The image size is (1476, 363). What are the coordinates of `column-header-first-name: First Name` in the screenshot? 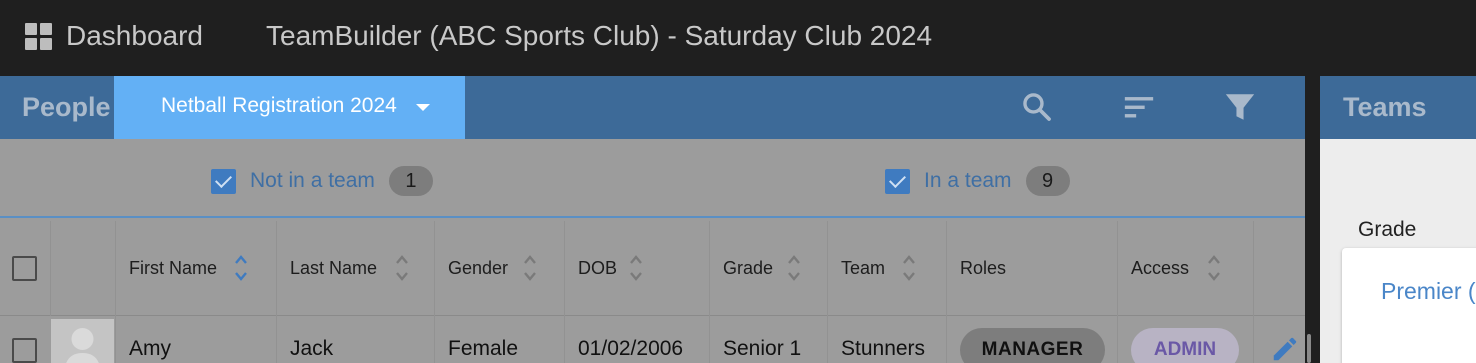 It's located at (195, 268).